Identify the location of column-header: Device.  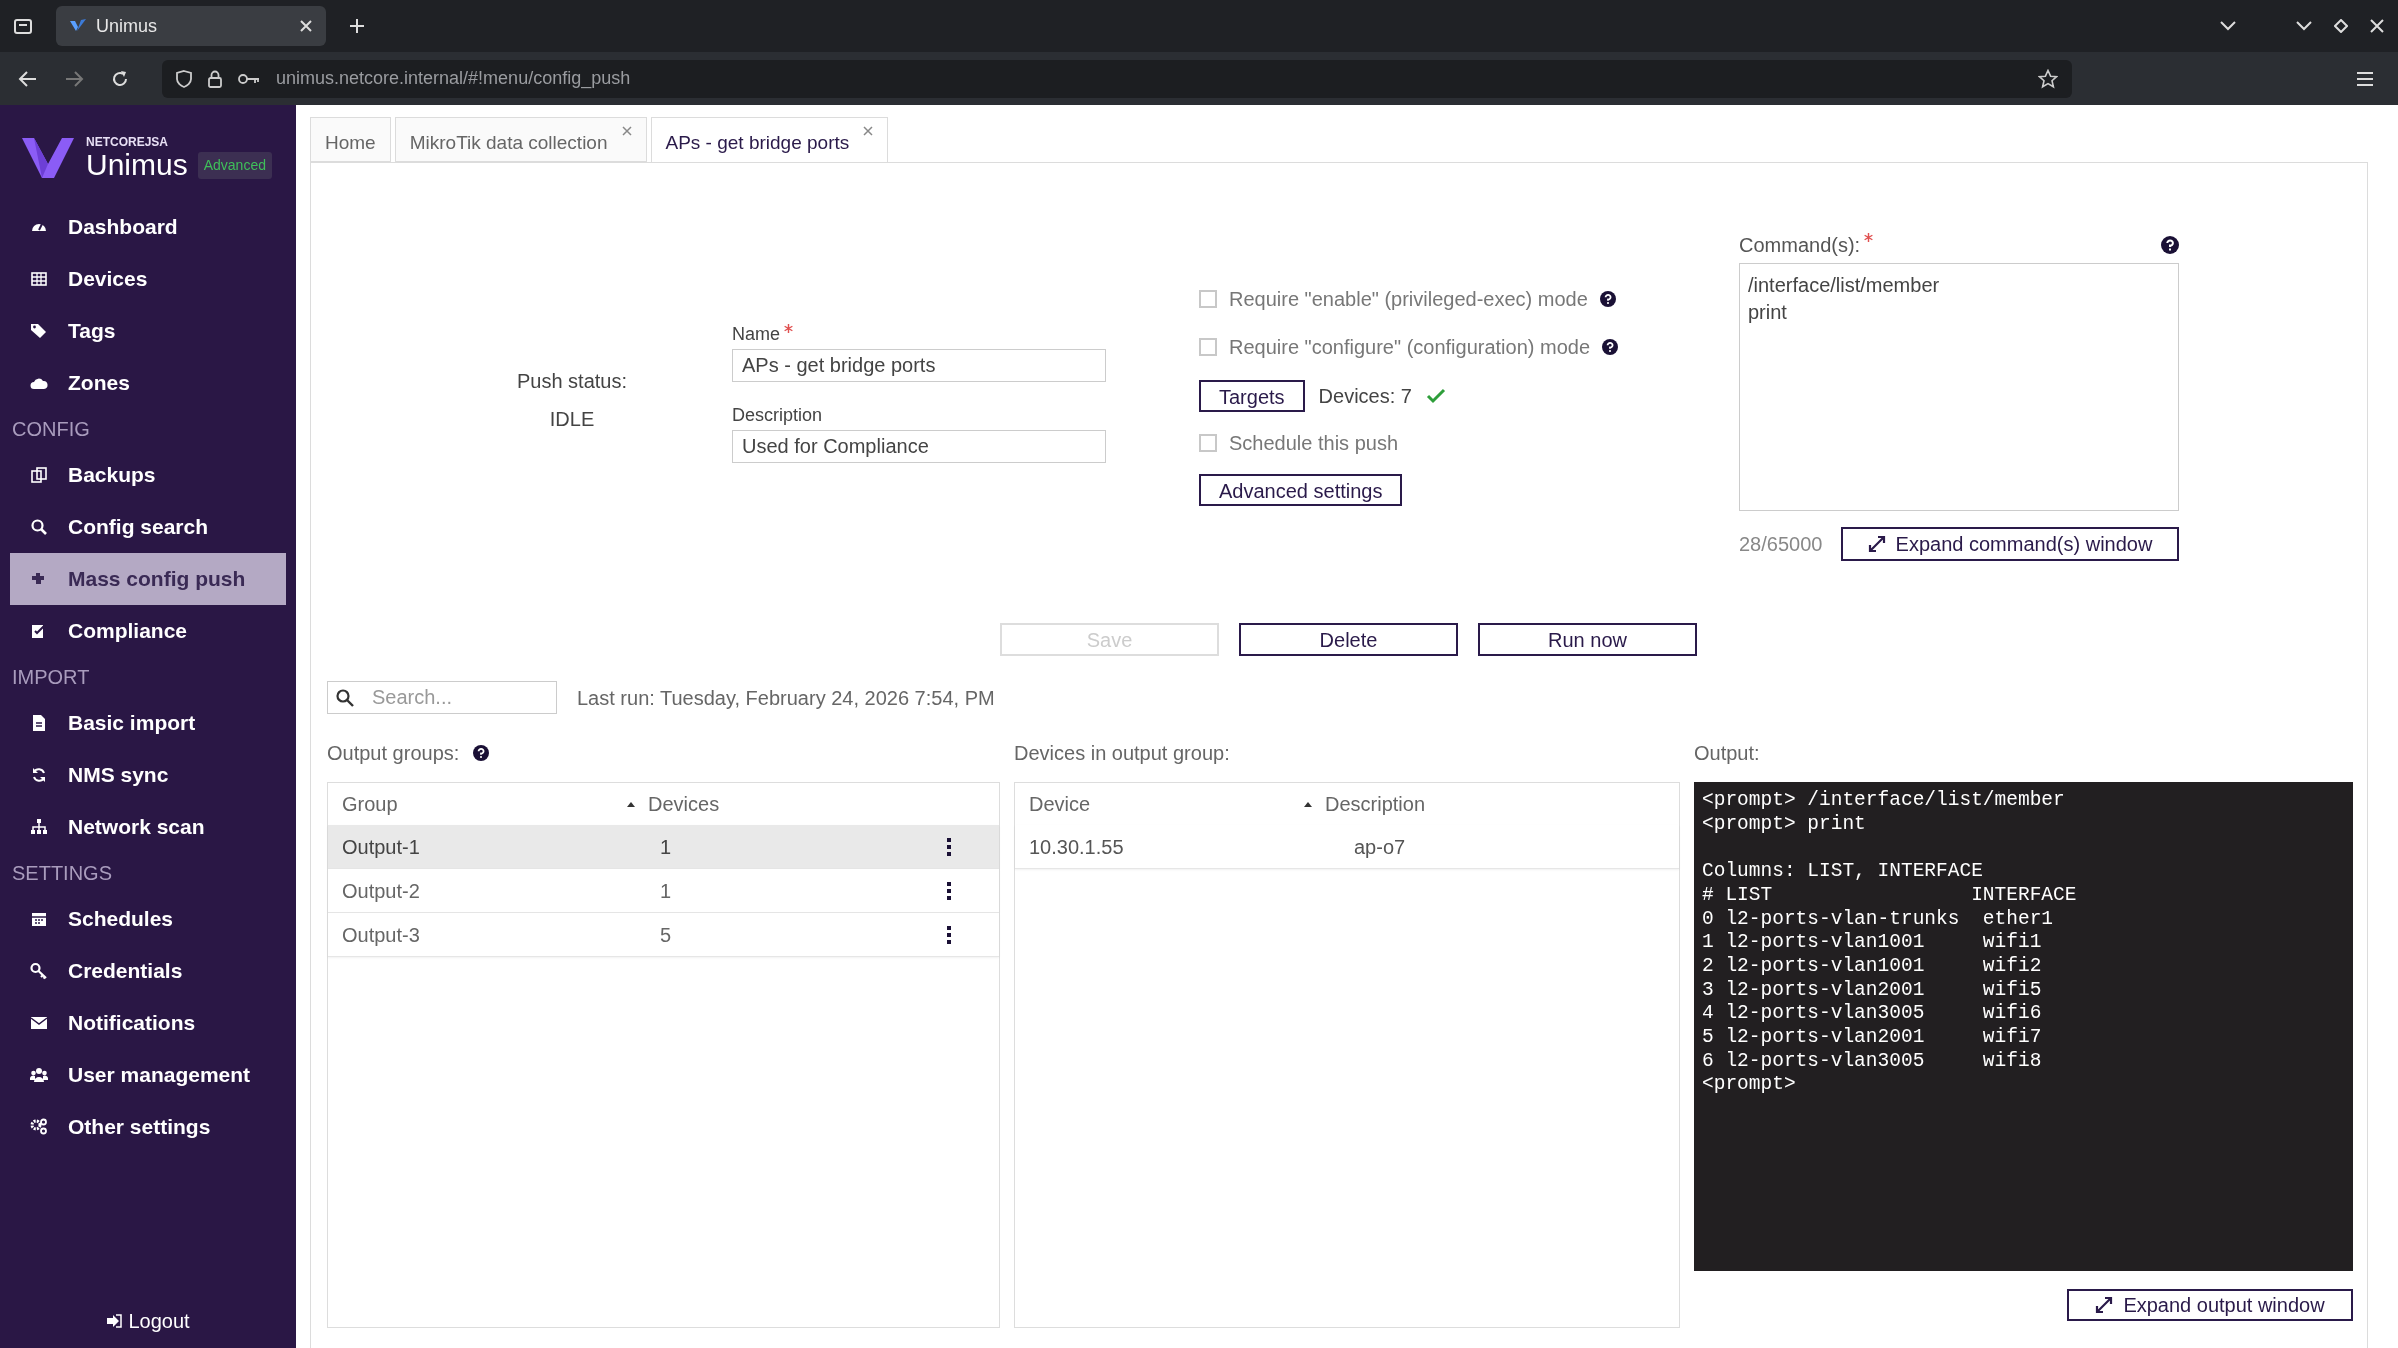
(1177, 804).